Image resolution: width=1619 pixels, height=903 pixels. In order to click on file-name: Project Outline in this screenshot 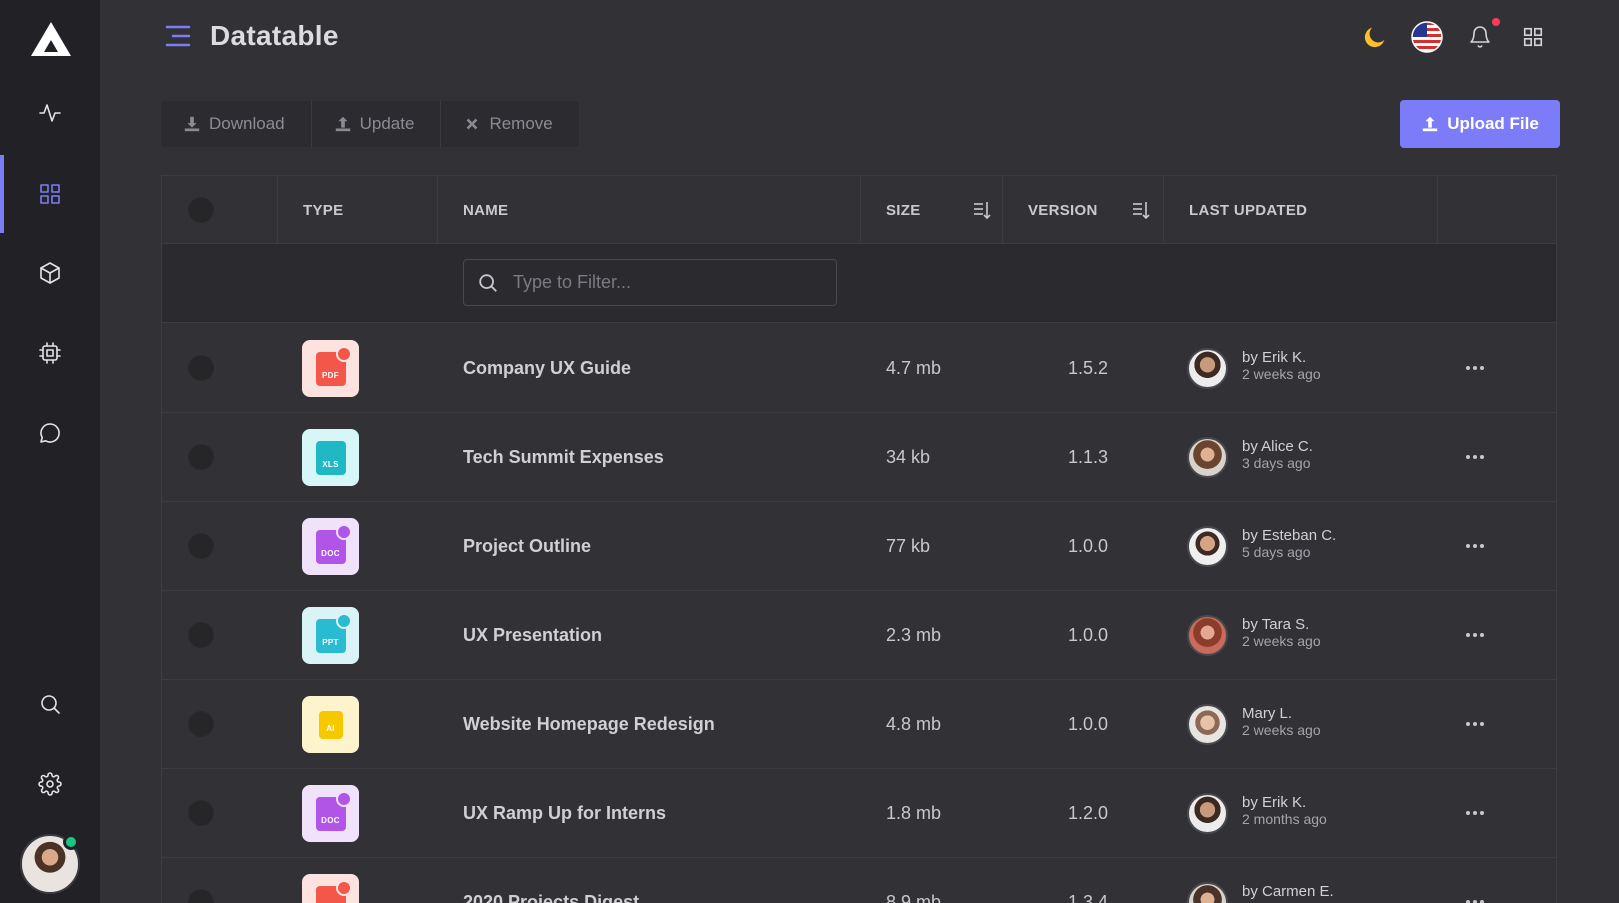, I will do `click(527, 546)`.